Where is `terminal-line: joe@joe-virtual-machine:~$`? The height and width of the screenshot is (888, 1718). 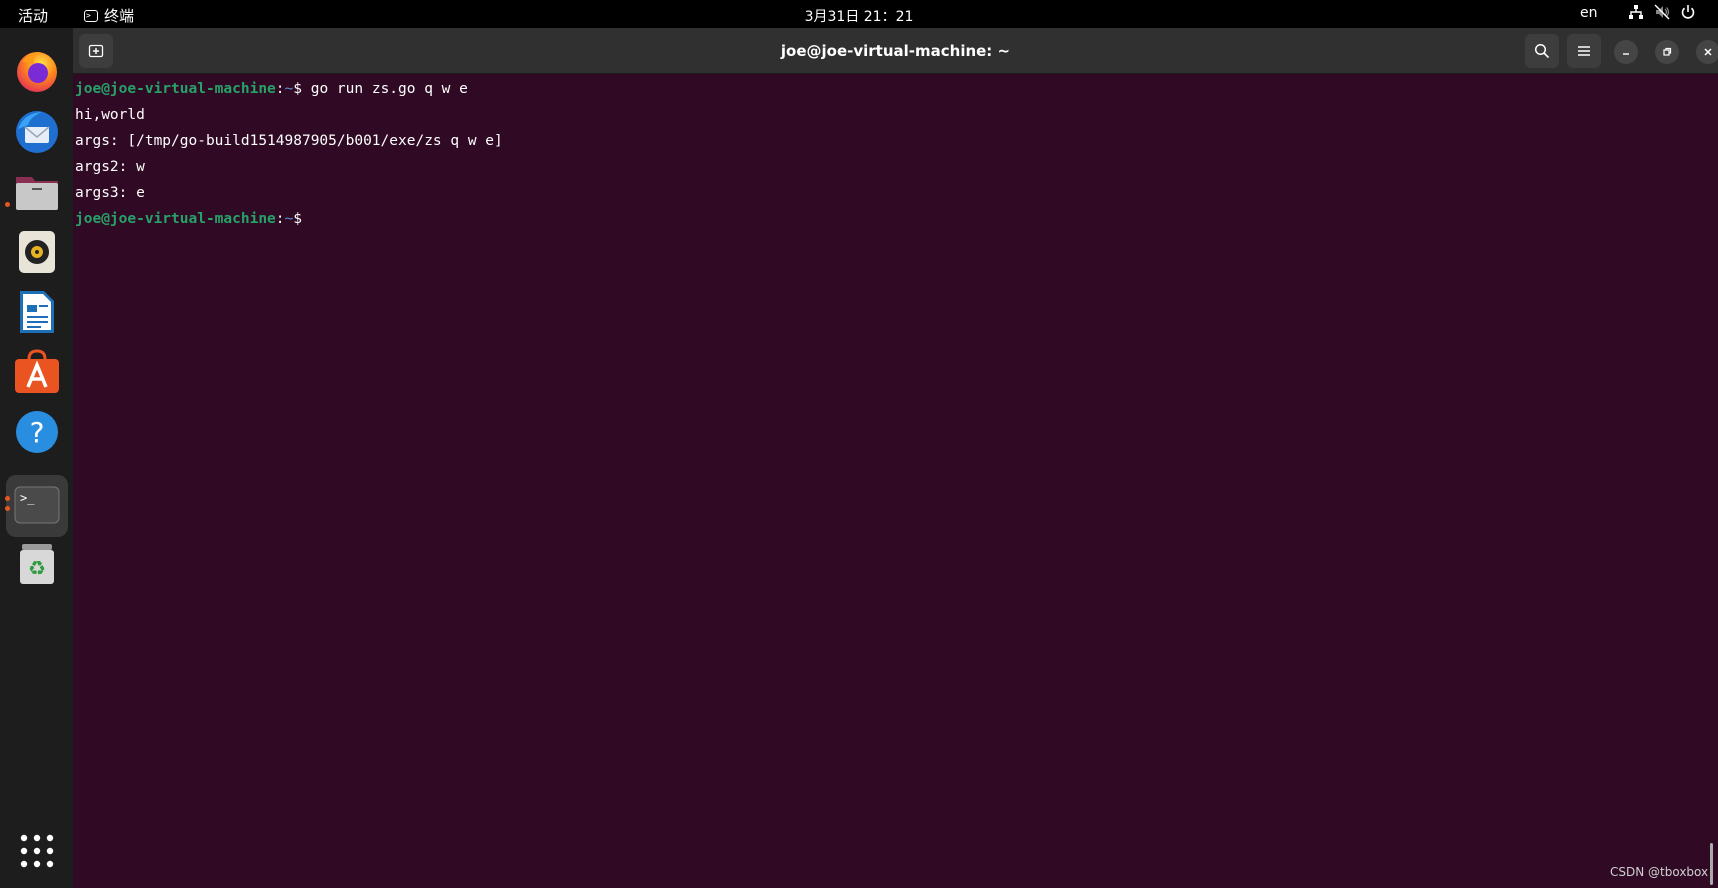
terminal-line: joe@joe-virtual-machine:~$ is located at coordinates (188, 219).